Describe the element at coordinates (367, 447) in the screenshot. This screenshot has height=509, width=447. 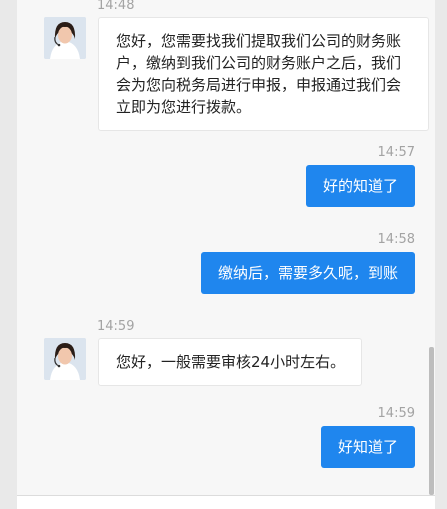
I see `outgoing-message-bubble: 好知道了` at that location.